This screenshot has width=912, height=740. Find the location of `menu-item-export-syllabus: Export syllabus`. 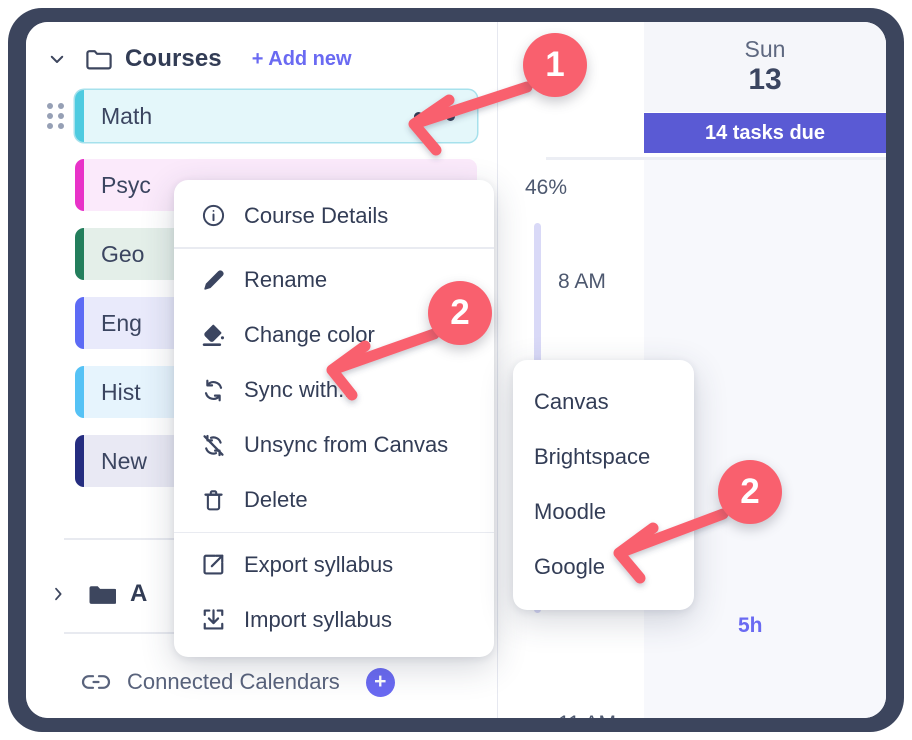

menu-item-export-syllabus: Export syllabus is located at coordinates (334, 564).